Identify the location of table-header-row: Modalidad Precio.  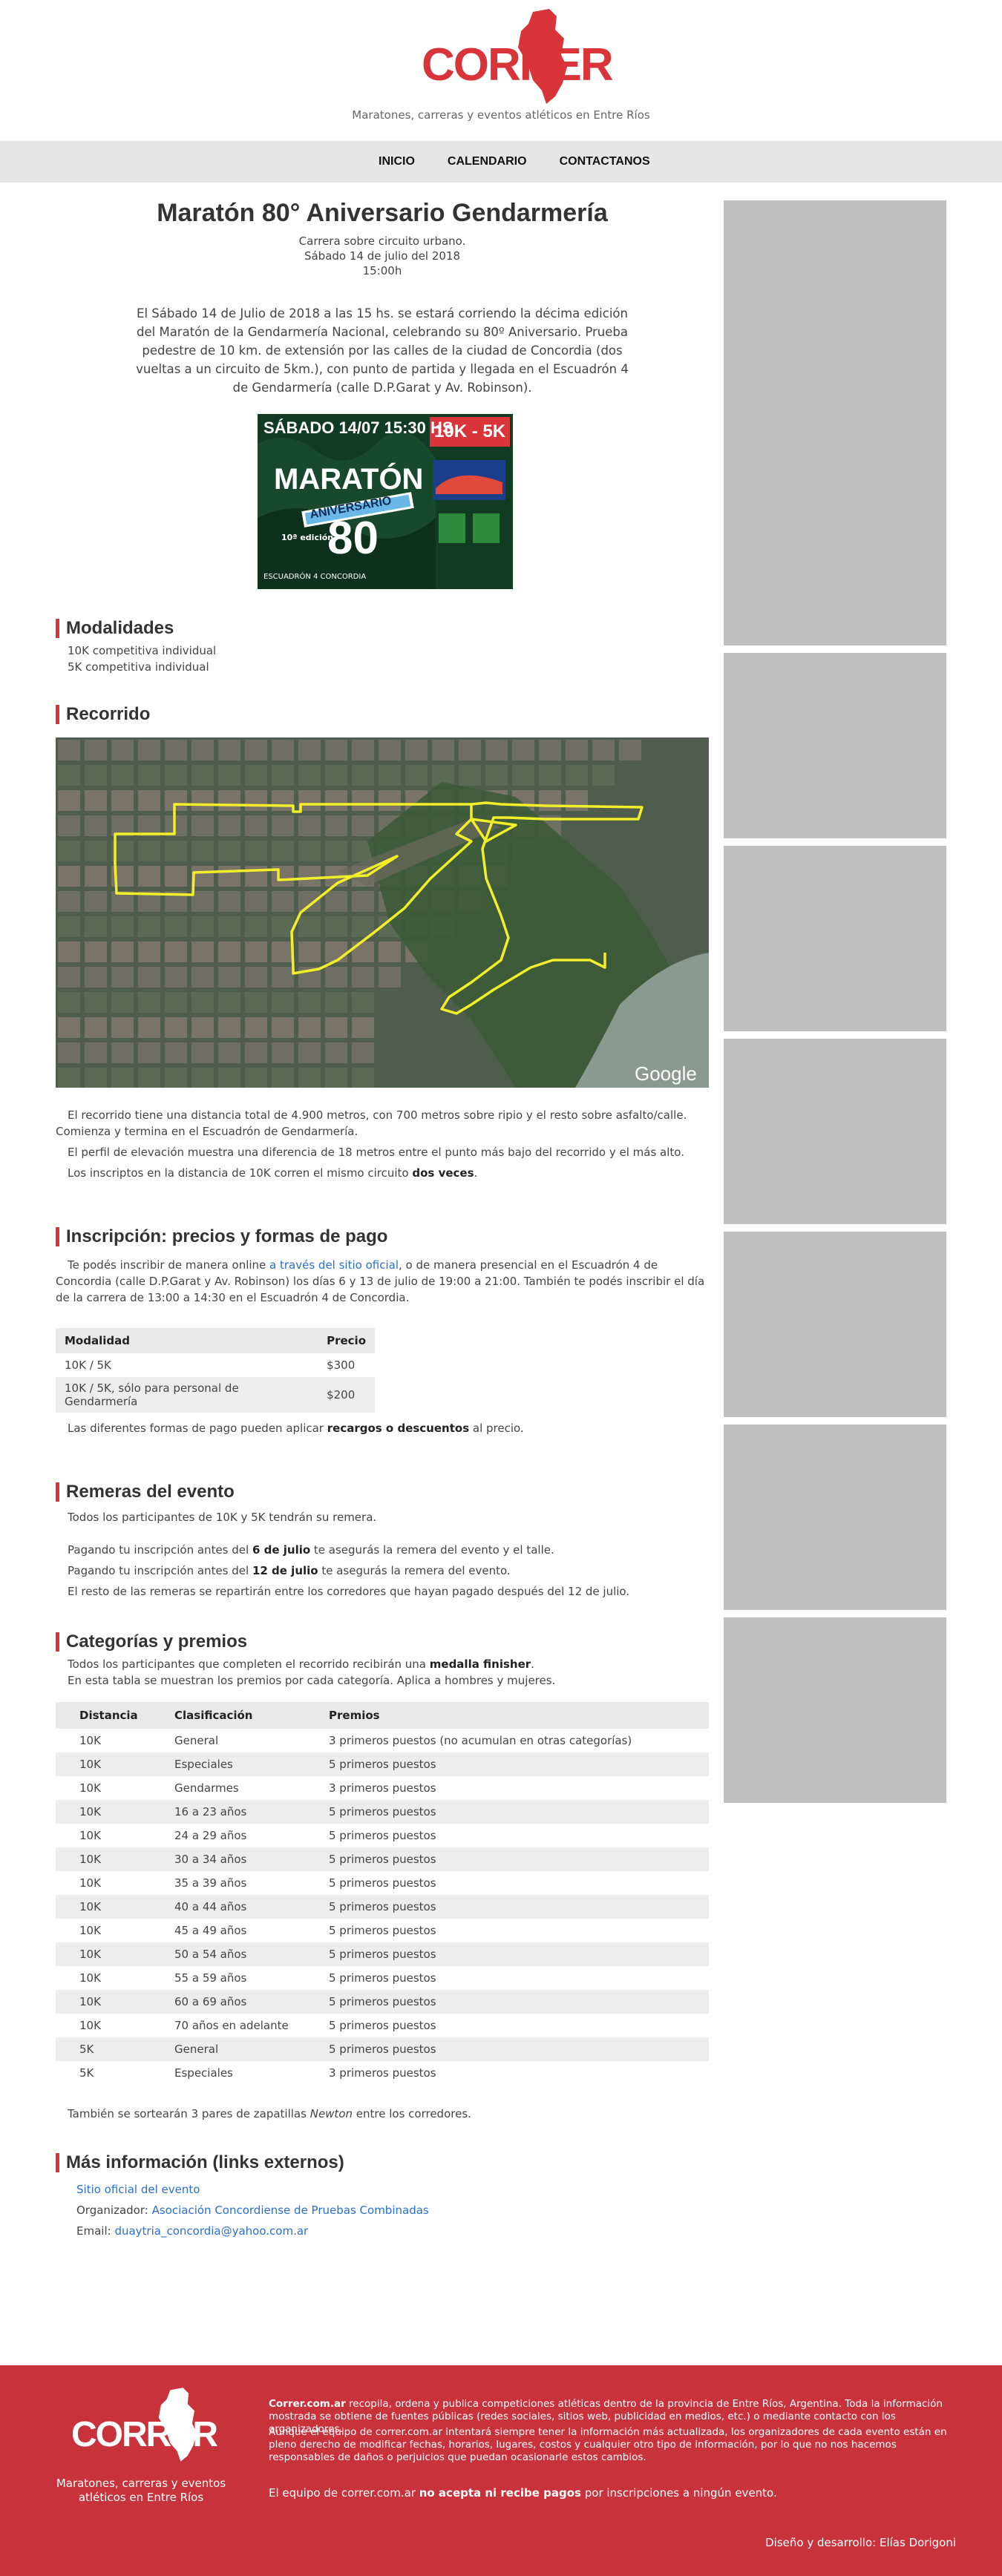
(215, 1340).